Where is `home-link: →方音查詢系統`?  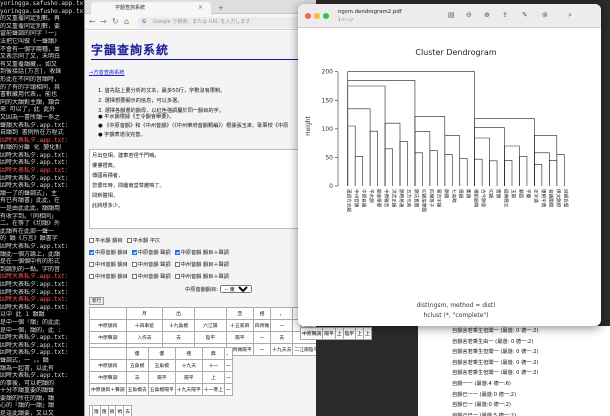 home-link: →方音查詢系統 is located at coordinates (106, 72).